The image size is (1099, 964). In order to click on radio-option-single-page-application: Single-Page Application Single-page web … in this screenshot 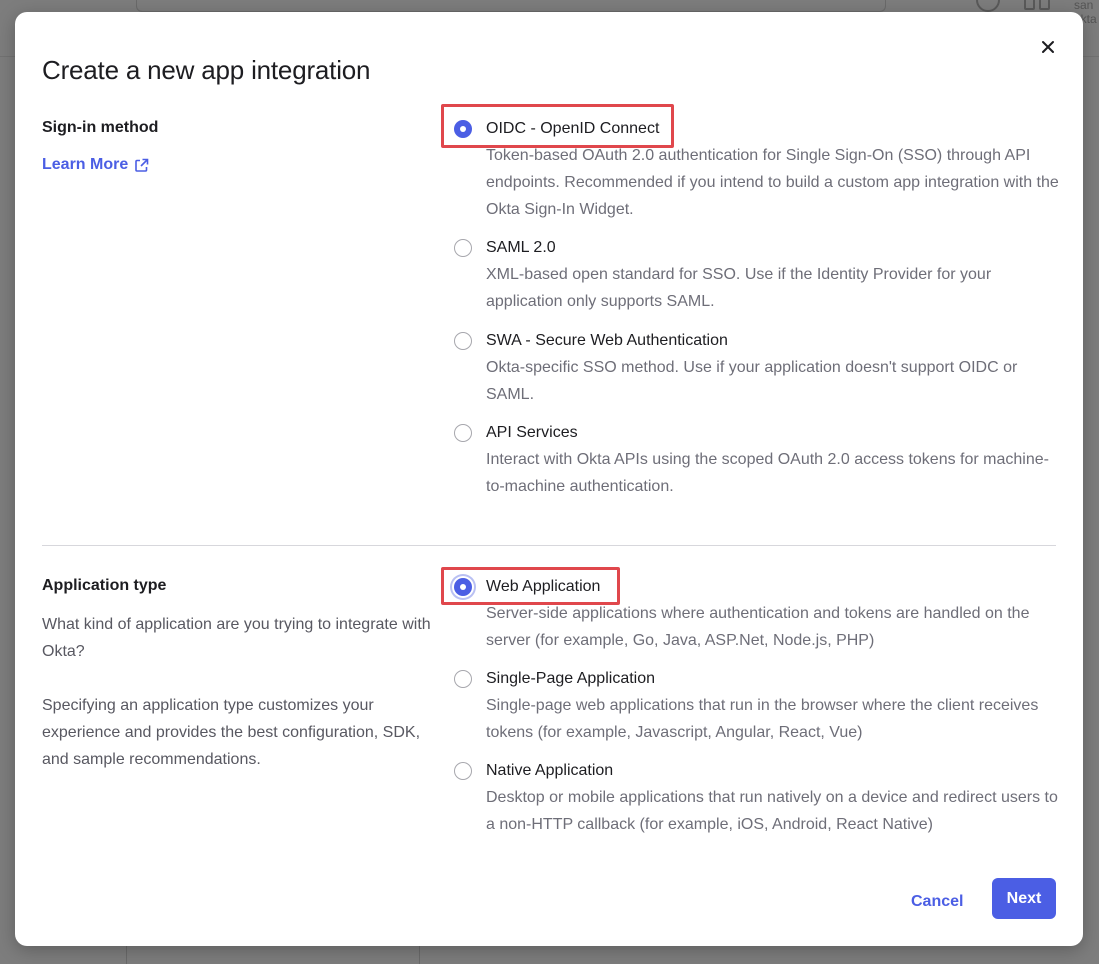, I will do `click(758, 705)`.